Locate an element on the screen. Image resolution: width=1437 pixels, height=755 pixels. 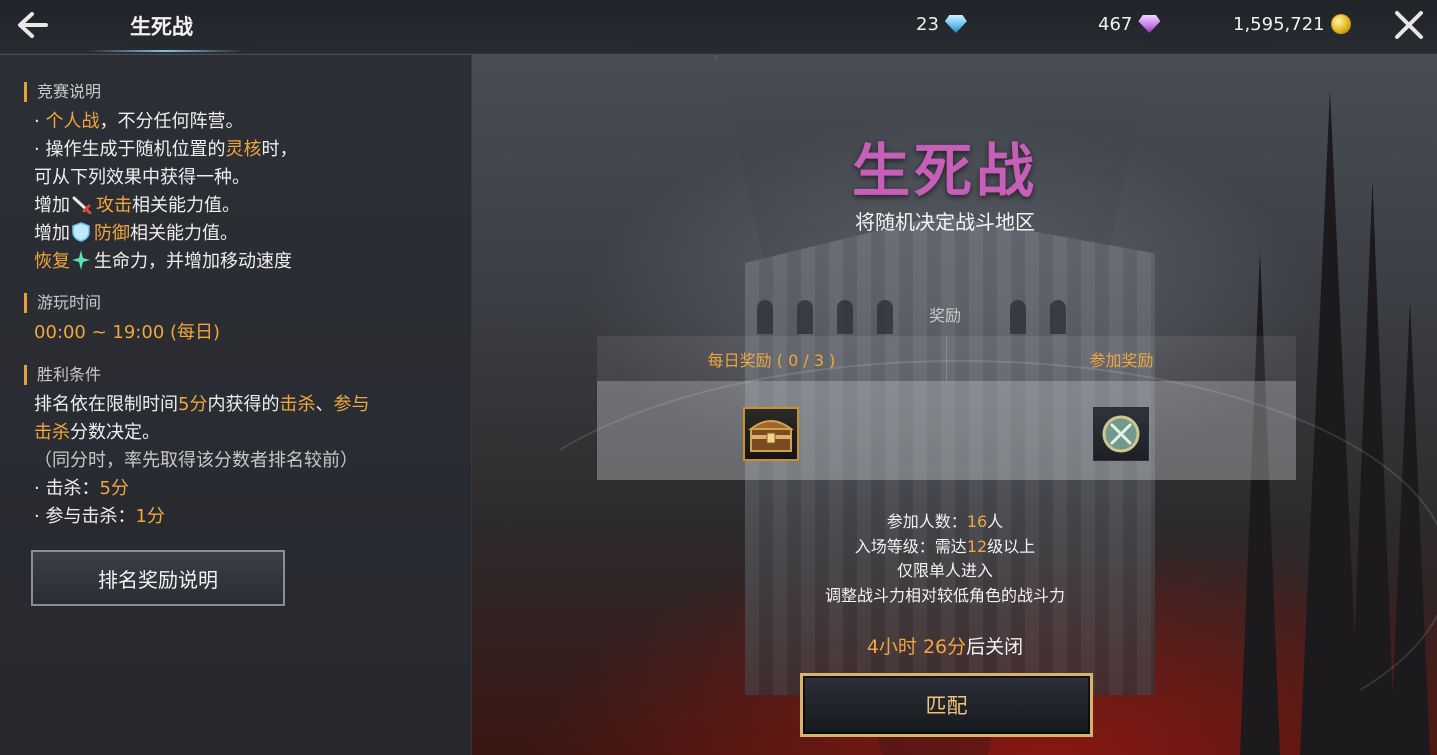
info-text: 人 is located at coordinates (995, 521).